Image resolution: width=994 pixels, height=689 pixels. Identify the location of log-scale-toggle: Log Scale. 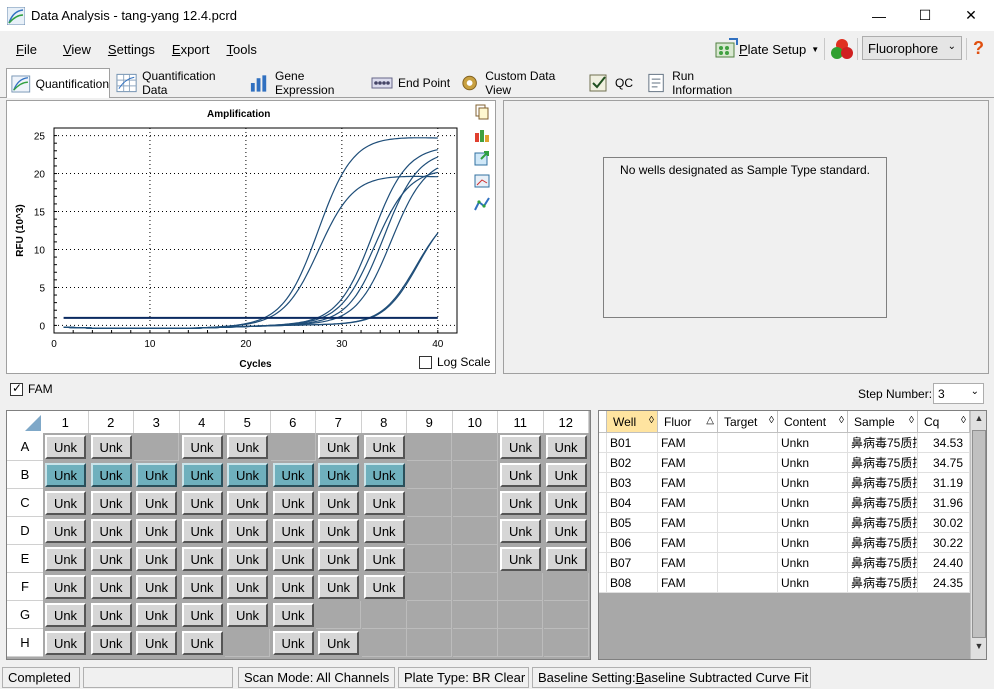
(454, 362).